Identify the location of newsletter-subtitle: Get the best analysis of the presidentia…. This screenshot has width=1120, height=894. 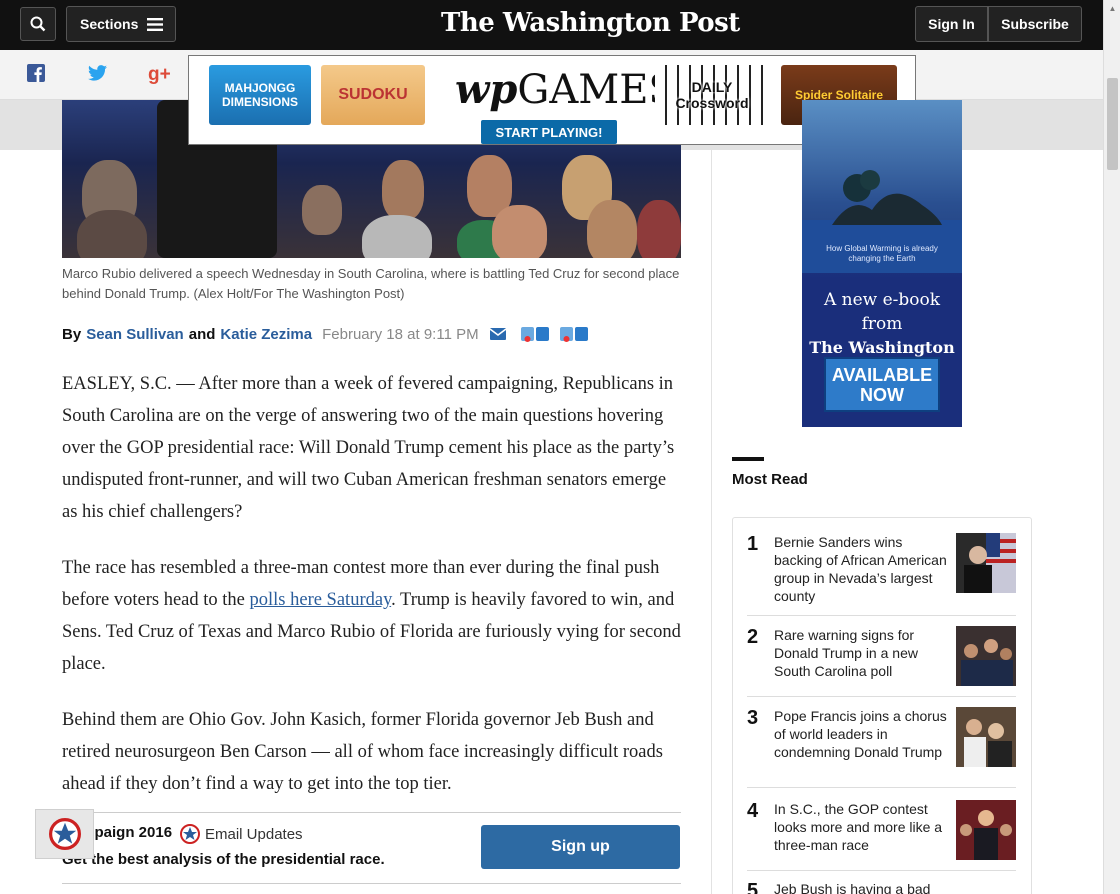
(223, 859).